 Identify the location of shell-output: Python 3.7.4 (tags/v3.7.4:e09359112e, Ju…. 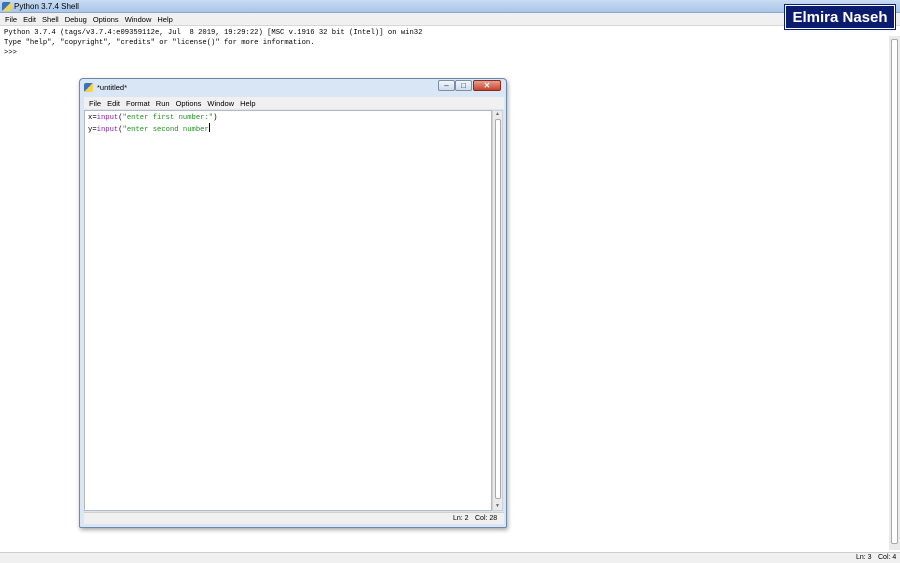
(439, 43).